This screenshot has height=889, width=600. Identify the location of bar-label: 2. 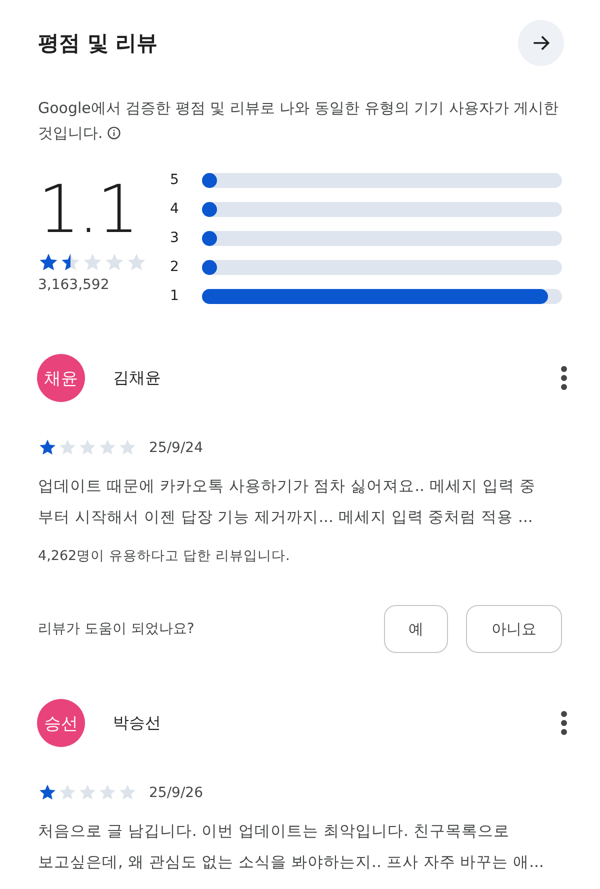
(175, 267).